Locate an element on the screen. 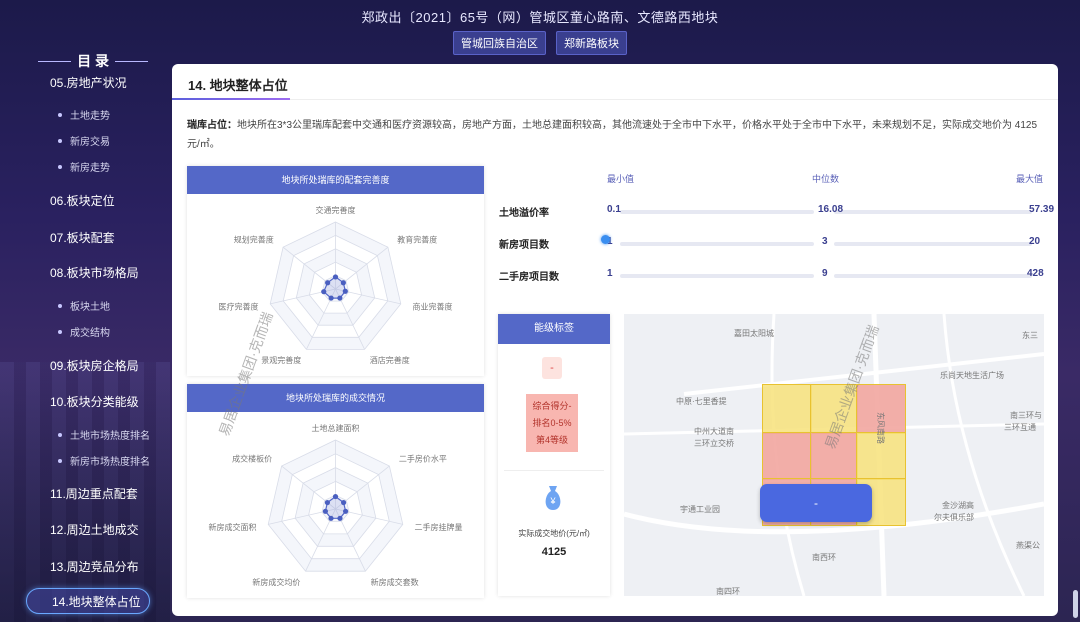 Image resolution: width=1080 pixels, height=622 pixels. sidebar-item-active: 14.地块整体占位 is located at coordinates (88, 601).